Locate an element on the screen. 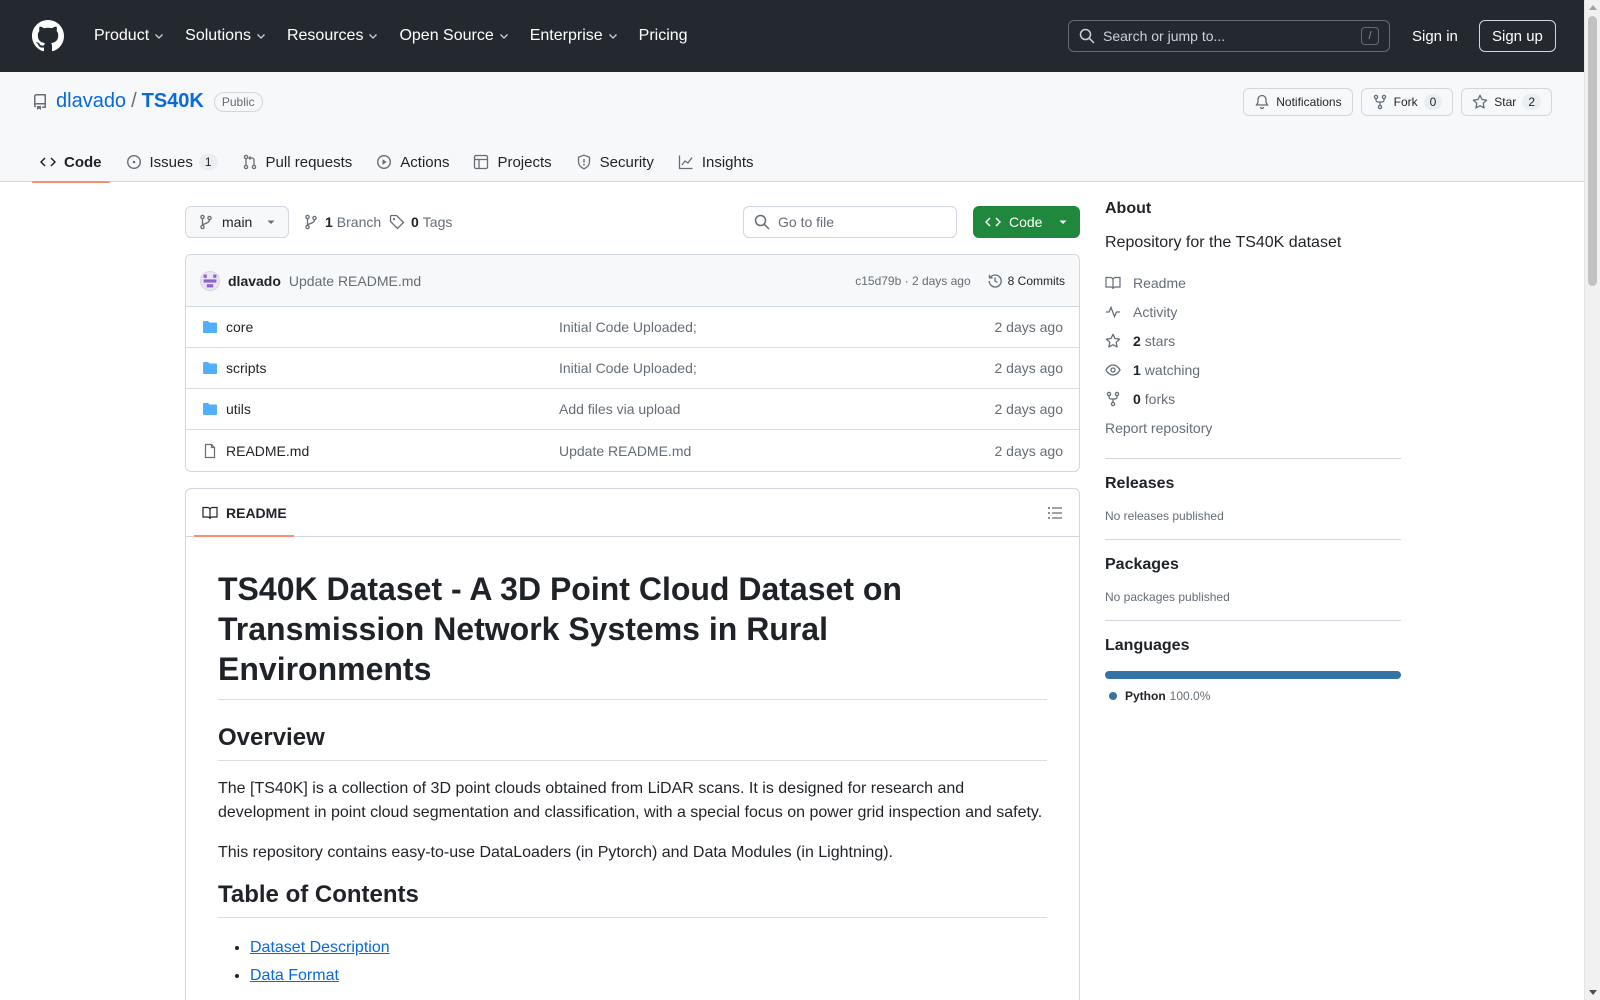 This screenshot has height=1000, width=1600. scroll-down-arrow-icon is located at coordinates (1593, 992).